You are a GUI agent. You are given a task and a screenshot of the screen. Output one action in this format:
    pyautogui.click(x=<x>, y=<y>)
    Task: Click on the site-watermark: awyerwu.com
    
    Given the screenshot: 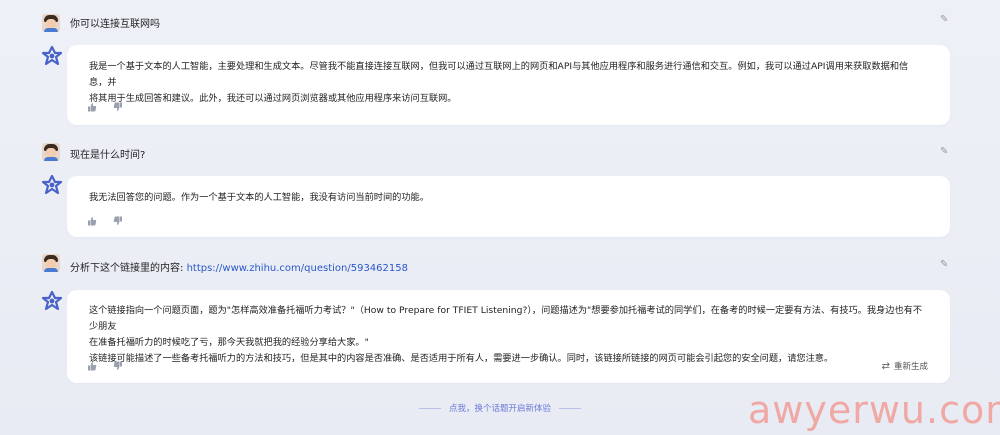 What is the action you would take?
    pyautogui.click(x=874, y=410)
    